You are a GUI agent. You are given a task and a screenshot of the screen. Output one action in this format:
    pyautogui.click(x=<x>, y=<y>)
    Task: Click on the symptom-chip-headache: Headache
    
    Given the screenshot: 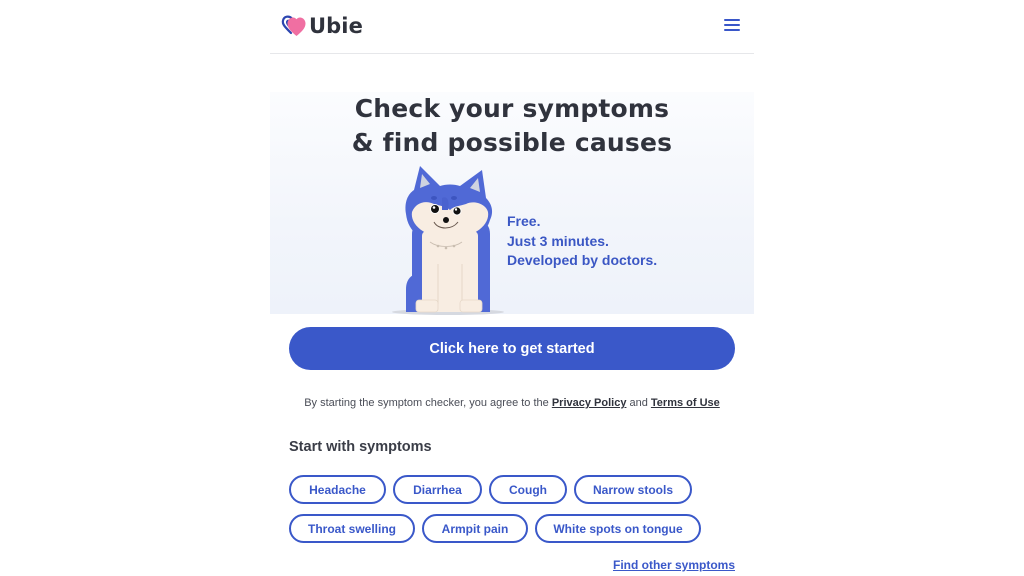 What is the action you would take?
    pyautogui.click(x=337, y=489)
    